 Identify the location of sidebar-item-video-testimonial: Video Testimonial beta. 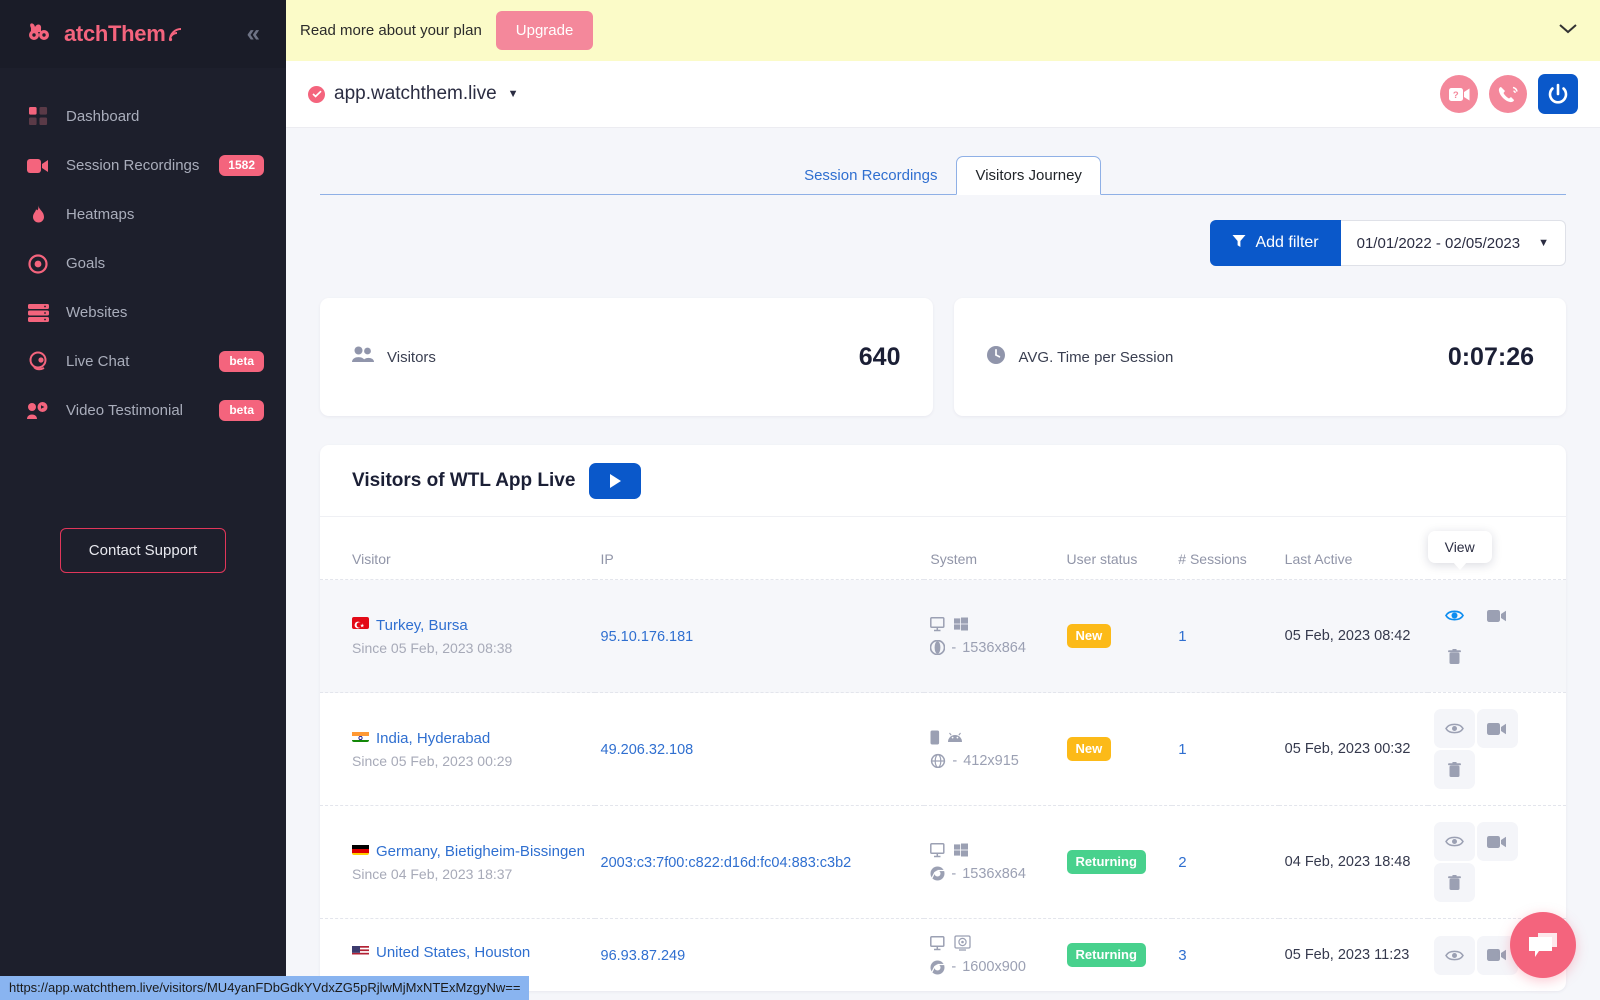
(143, 410).